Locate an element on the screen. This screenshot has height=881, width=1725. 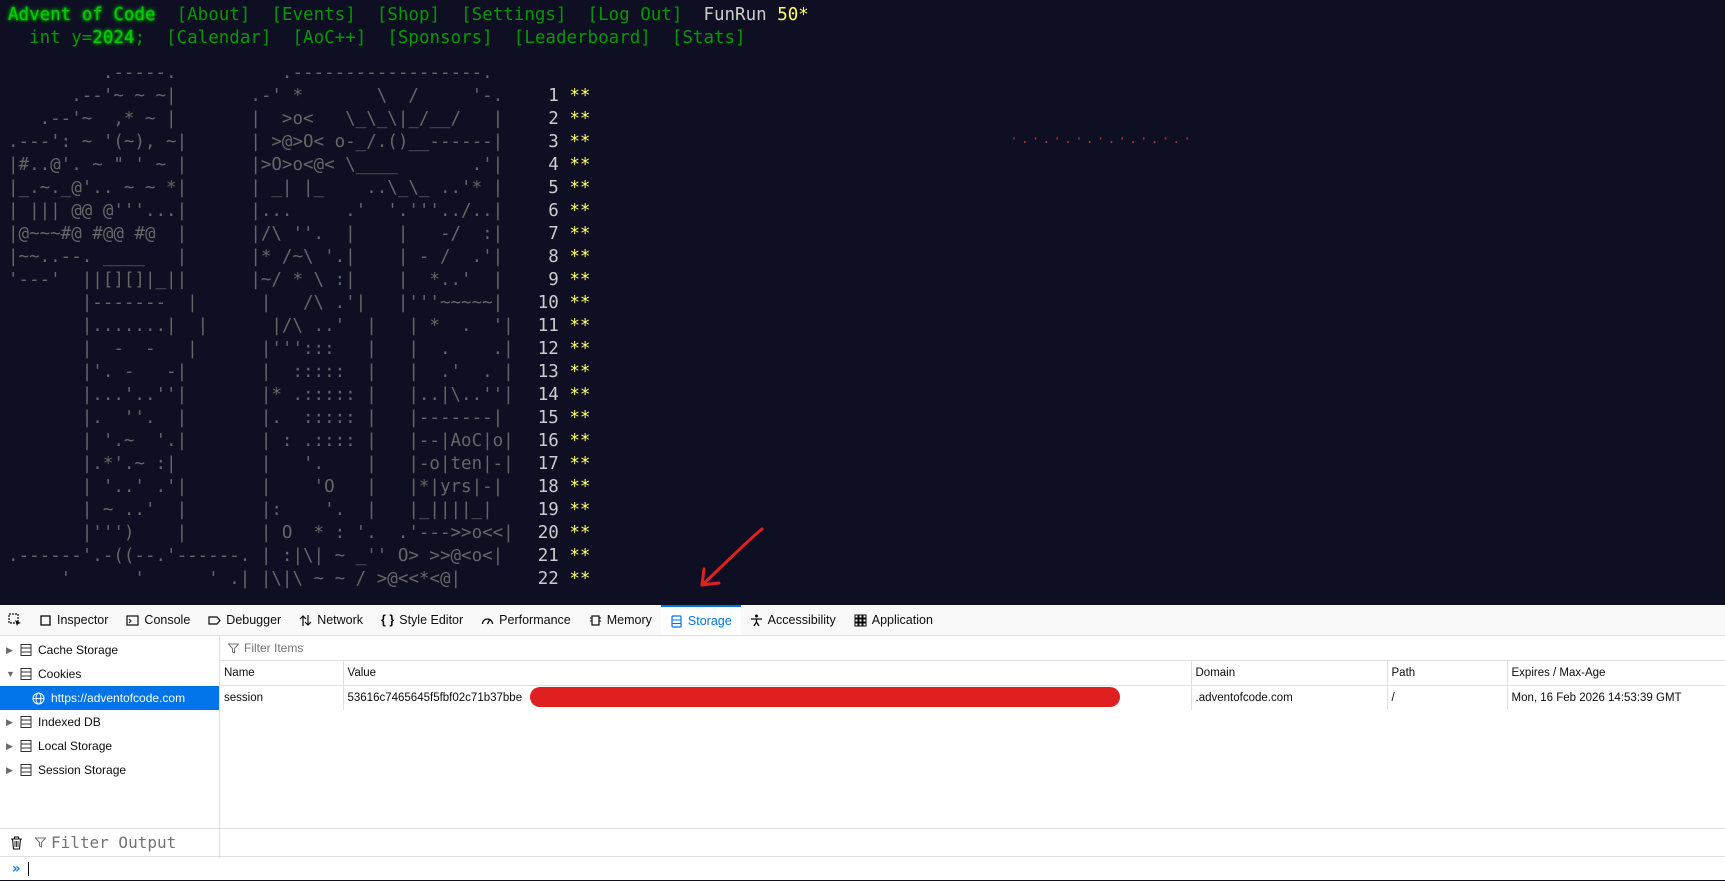
calendar-day-14: |...'..''| |* .::::: | |..|\..''| 14 ** is located at coordinates (299, 395).